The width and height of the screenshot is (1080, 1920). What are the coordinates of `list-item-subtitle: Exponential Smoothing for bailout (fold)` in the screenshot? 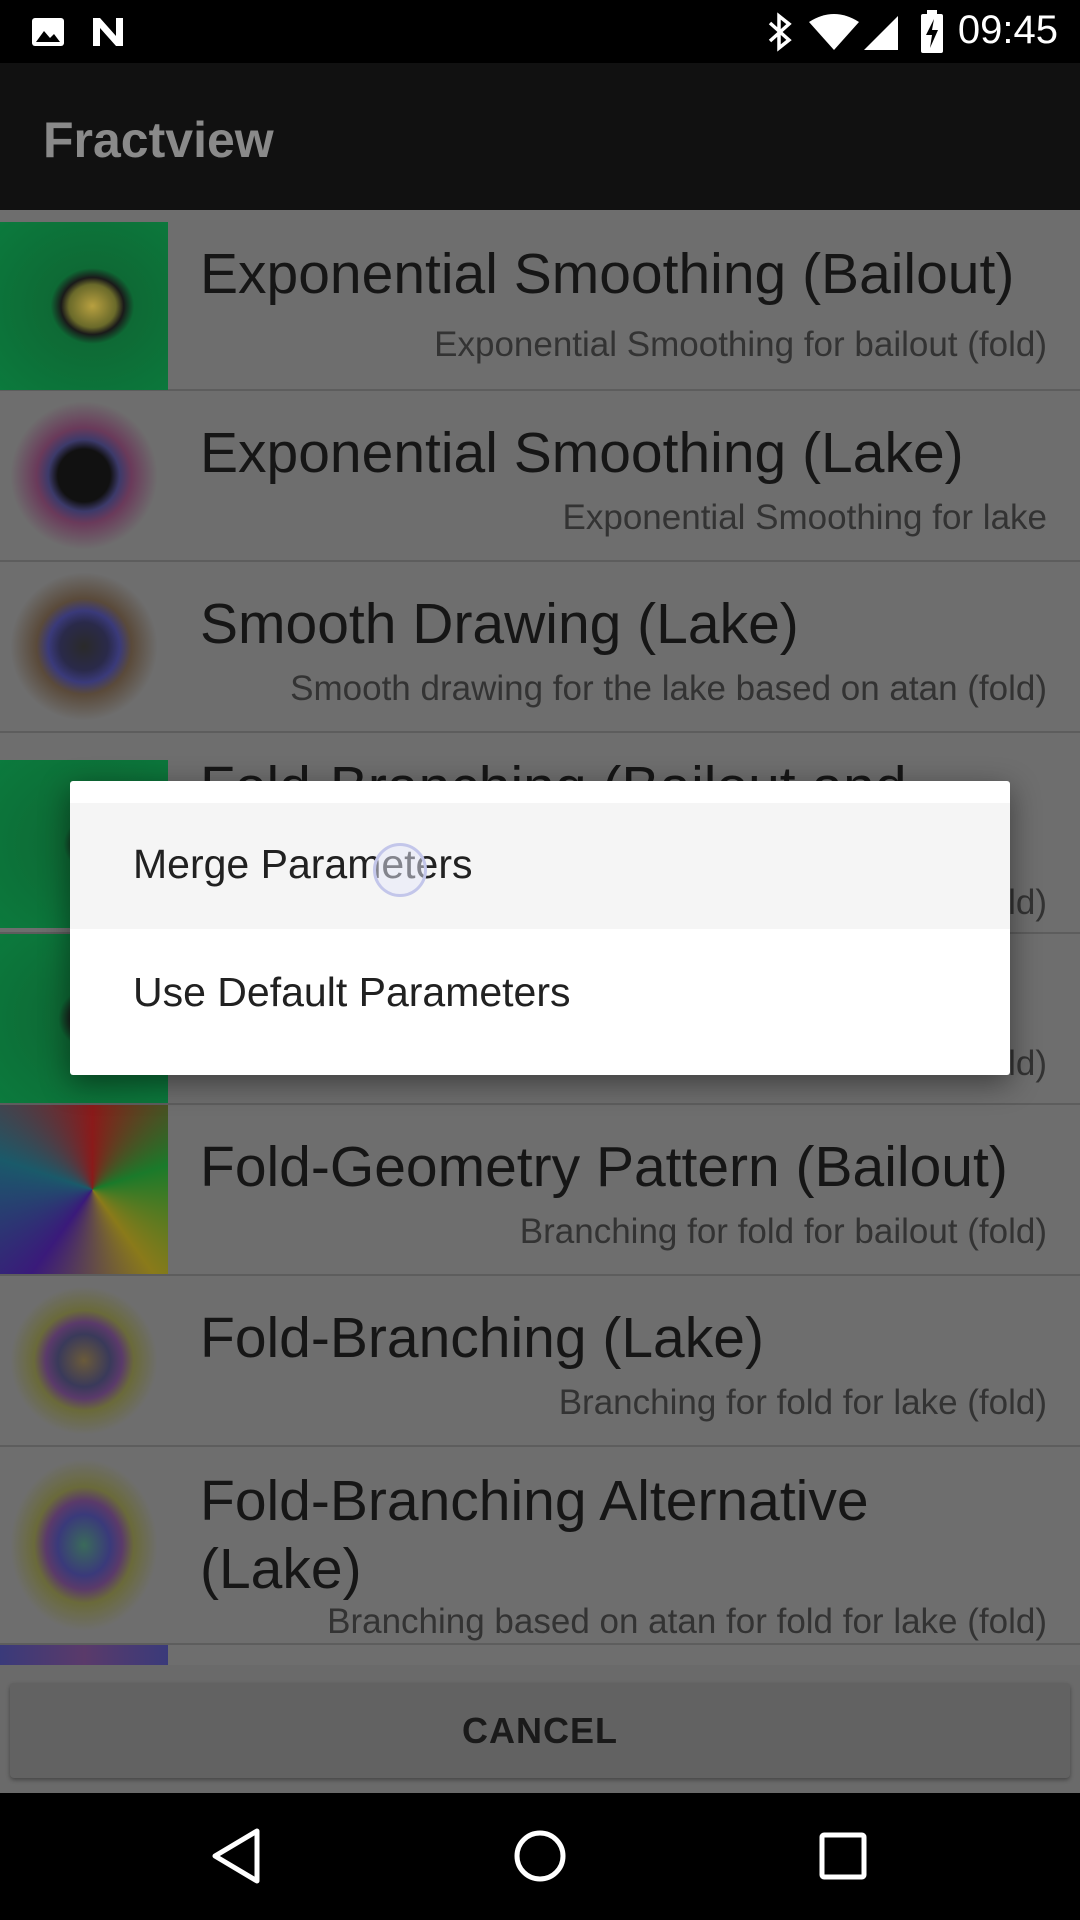 It's located at (740, 344).